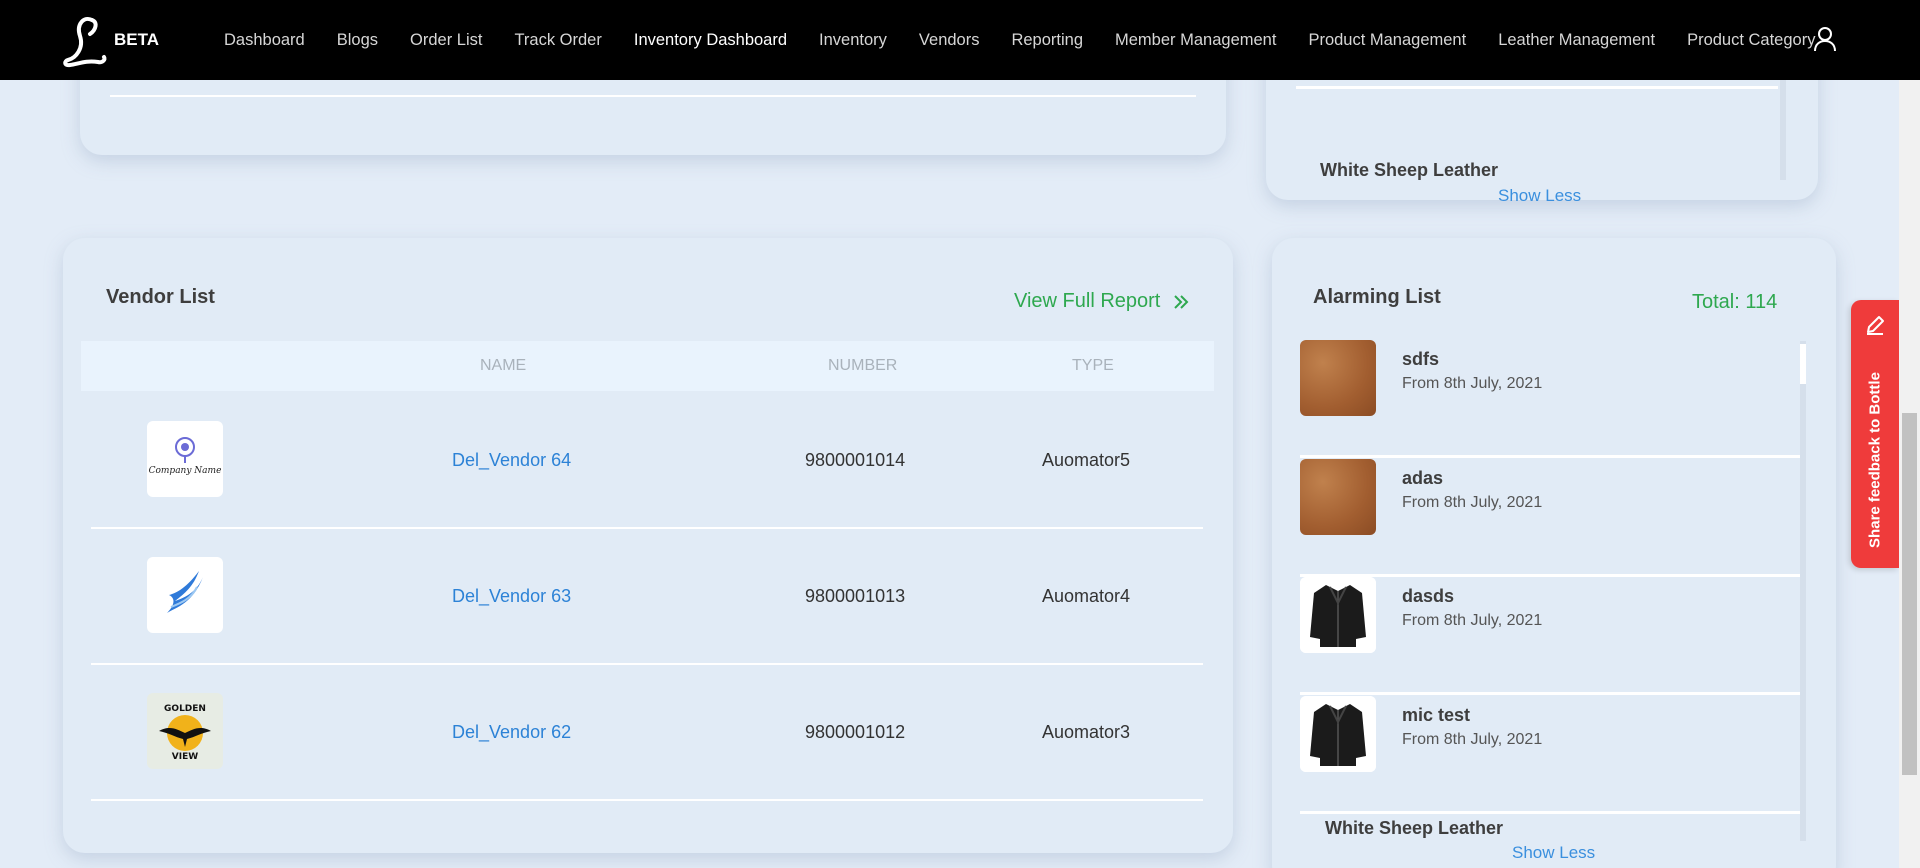 This screenshot has height=868, width=1920. What do you see at coordinates (87, 41) in the screenshot?
I see `app-logo` at bounding box center [87, 41].